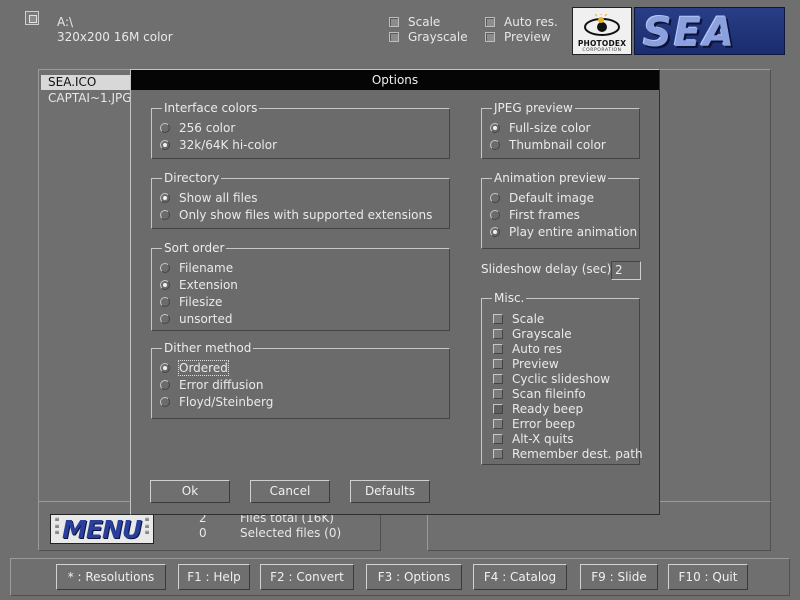 The height and width of the screenshot is (600, 800). I want to click on sort-order-label: Sort order, so click(194, 248).